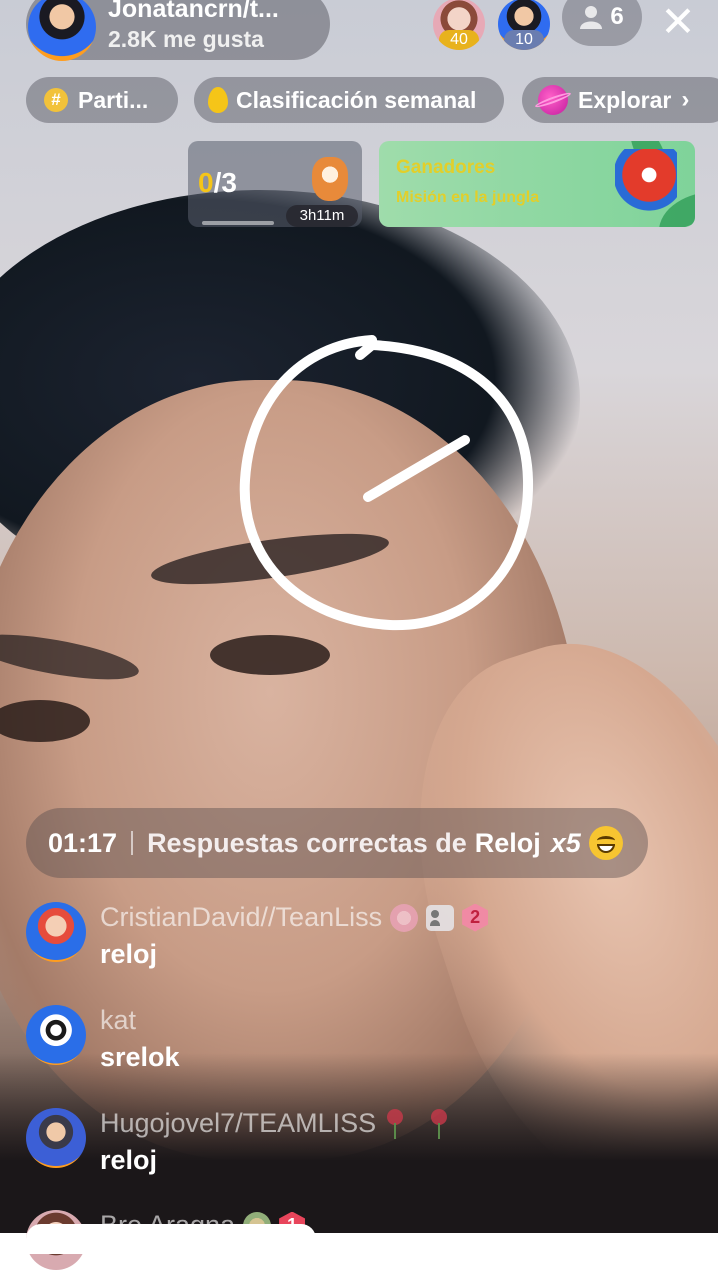 This screenshot has width=718, height=1270. I want to click on weekly-ranking-pill: Clasificación semanal, so click(349, 100).